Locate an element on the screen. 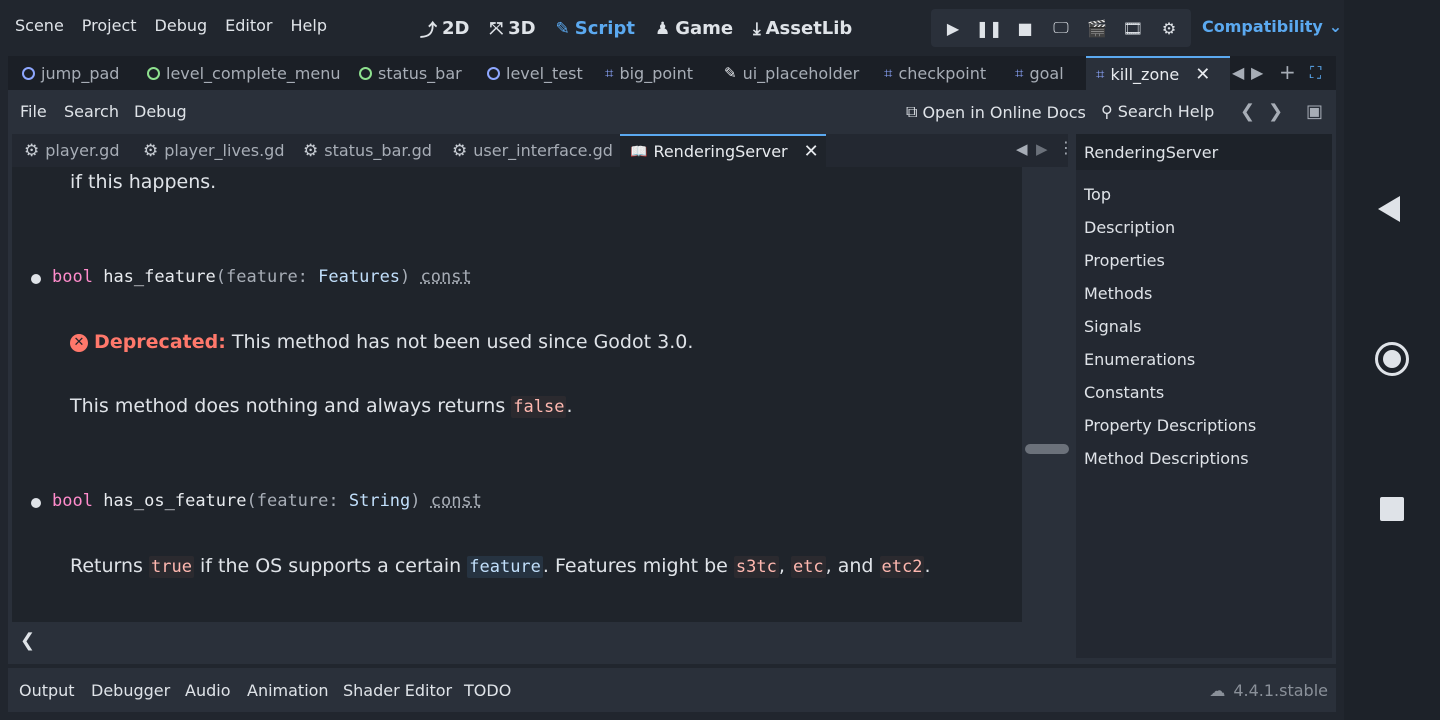 This screenshot has height=720, width=1440. outline-item-property-descriptions: Property Descriptions is located at coordinates (1170, 425).